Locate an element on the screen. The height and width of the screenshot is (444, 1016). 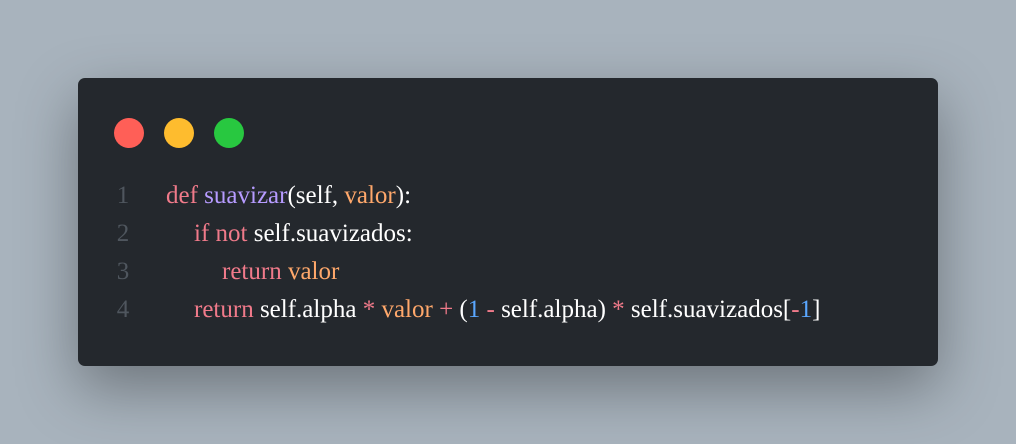
zoom-dot-icon is located at coordinates (229, 133).